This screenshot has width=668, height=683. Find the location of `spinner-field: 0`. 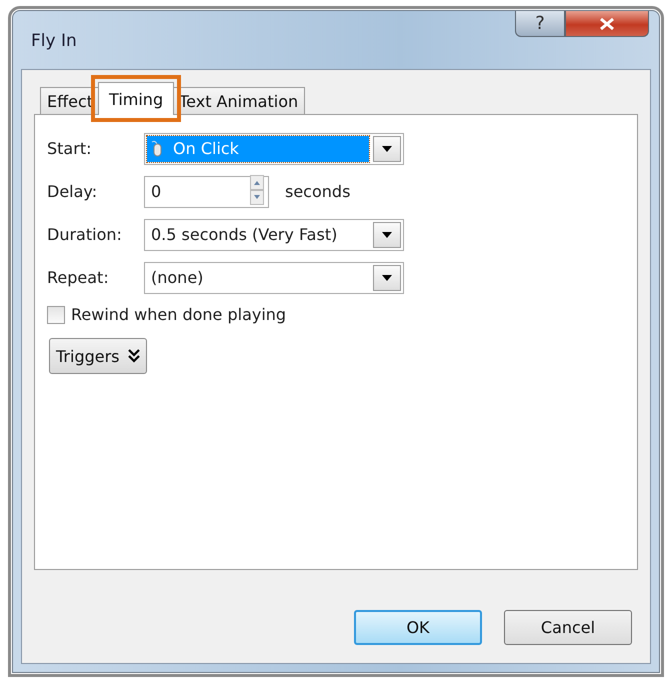

spinner-field: 0 is located at coordinates (206, 192).